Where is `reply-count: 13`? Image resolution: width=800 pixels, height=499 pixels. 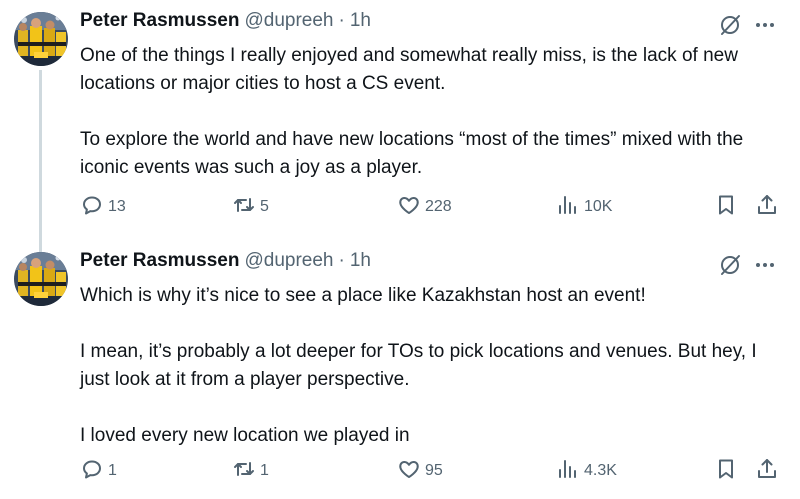 reply-count: 13 is located at coordinates (117, 206).